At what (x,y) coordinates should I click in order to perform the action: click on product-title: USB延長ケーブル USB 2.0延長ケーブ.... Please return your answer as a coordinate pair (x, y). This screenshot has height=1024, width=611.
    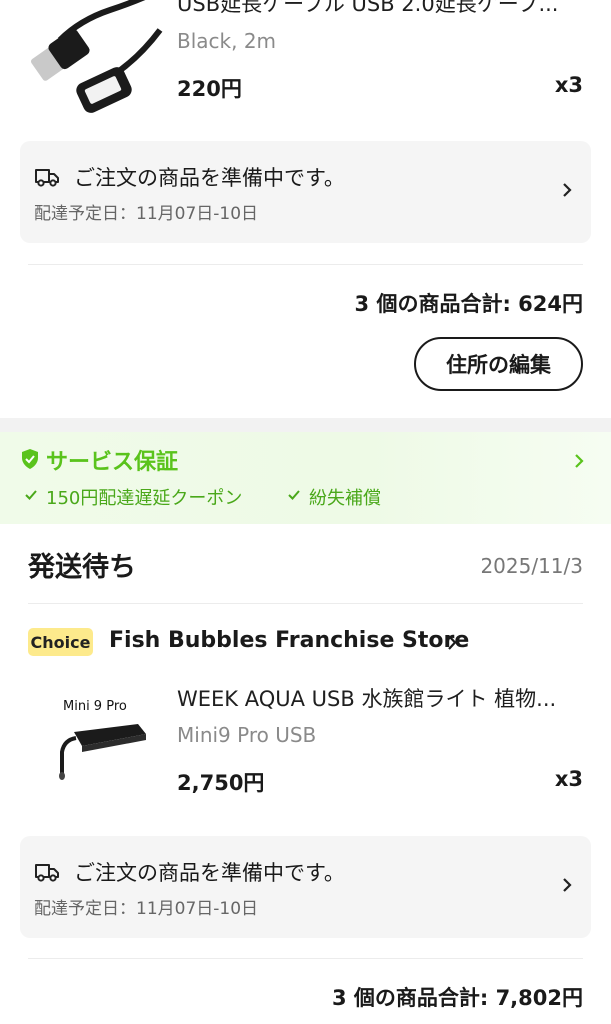
    Looking at the image, I should click on (377, 9).